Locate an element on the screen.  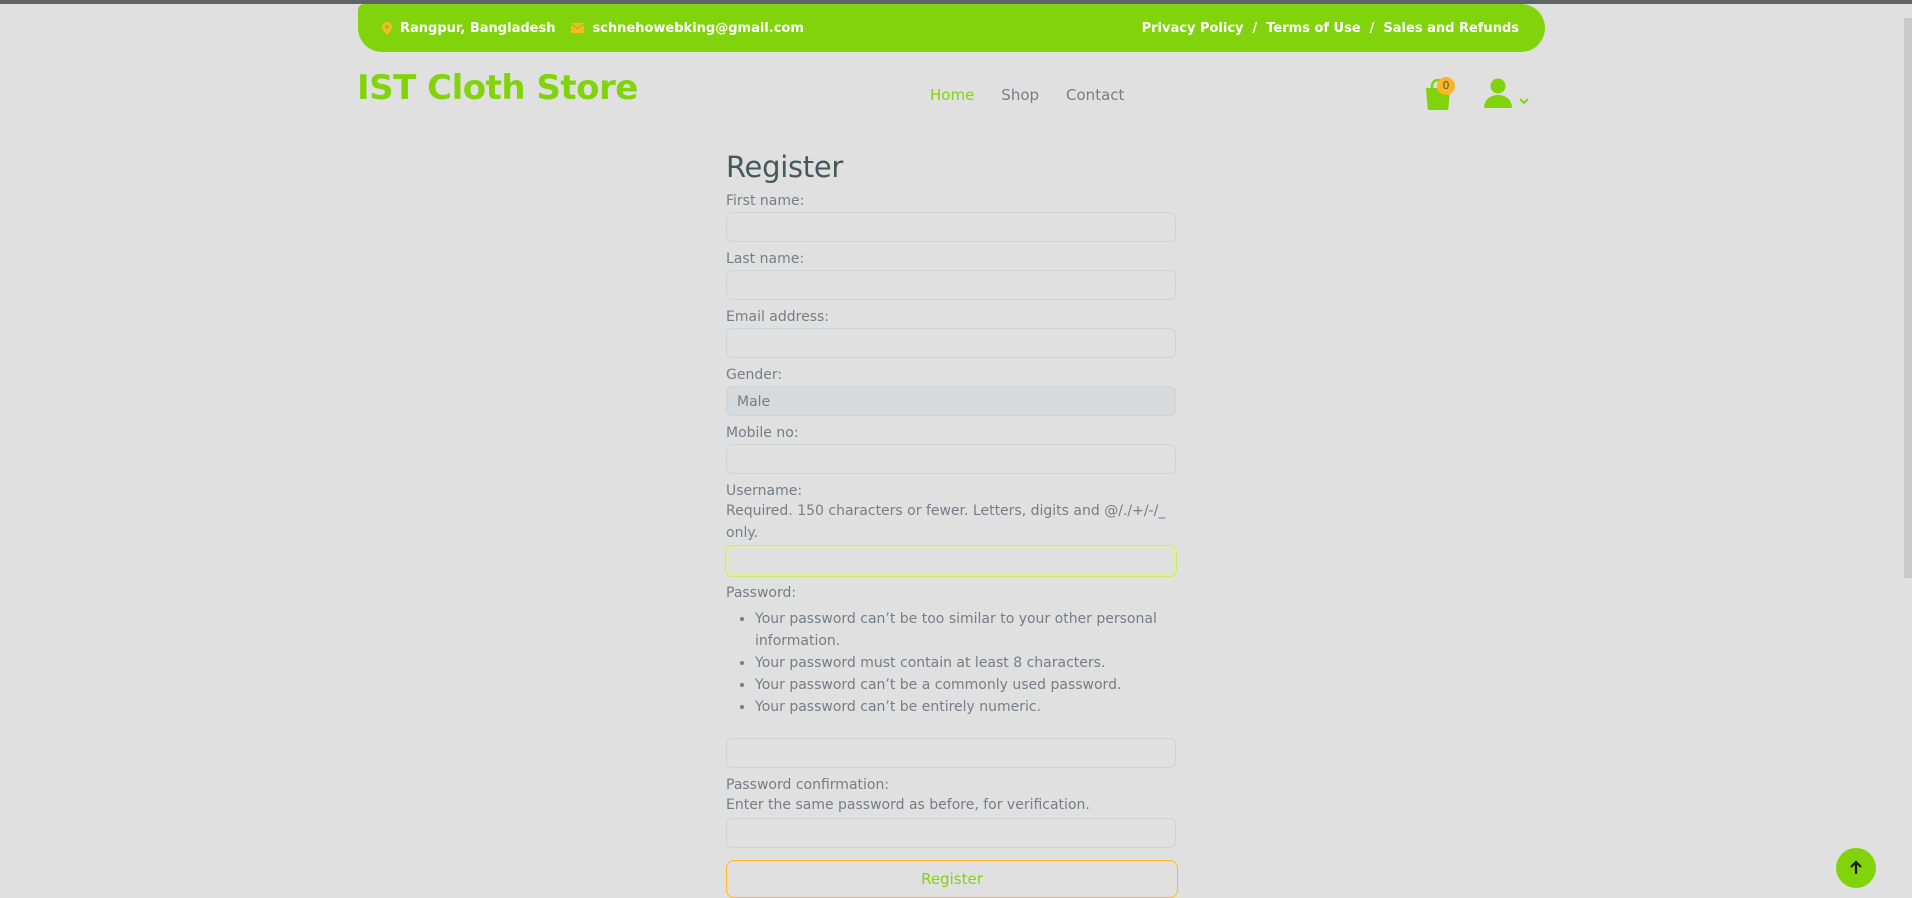
user-icon is located at coordinates (1498, 93).